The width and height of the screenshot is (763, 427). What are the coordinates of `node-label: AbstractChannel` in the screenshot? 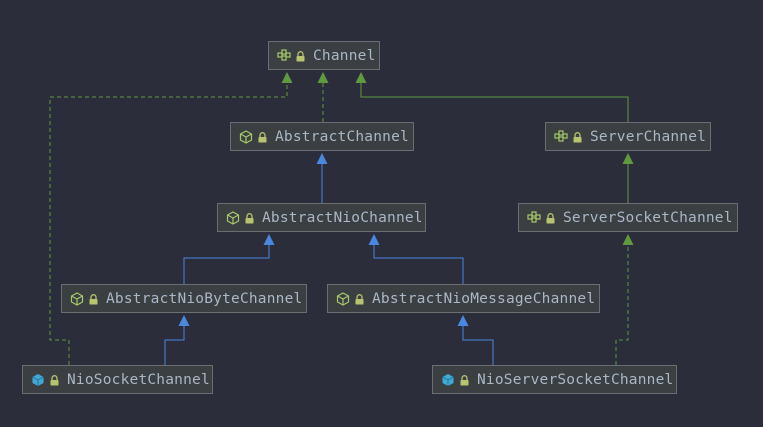 It's located at (342, 136).